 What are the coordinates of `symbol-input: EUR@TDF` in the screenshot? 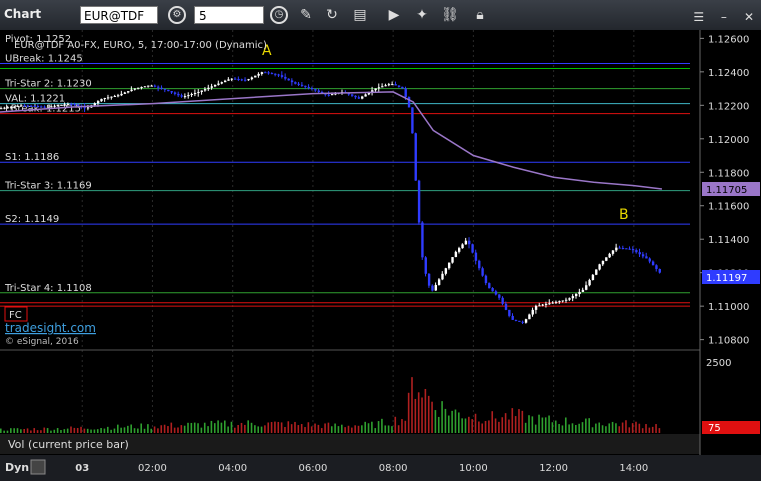 It's located at (119, 15).